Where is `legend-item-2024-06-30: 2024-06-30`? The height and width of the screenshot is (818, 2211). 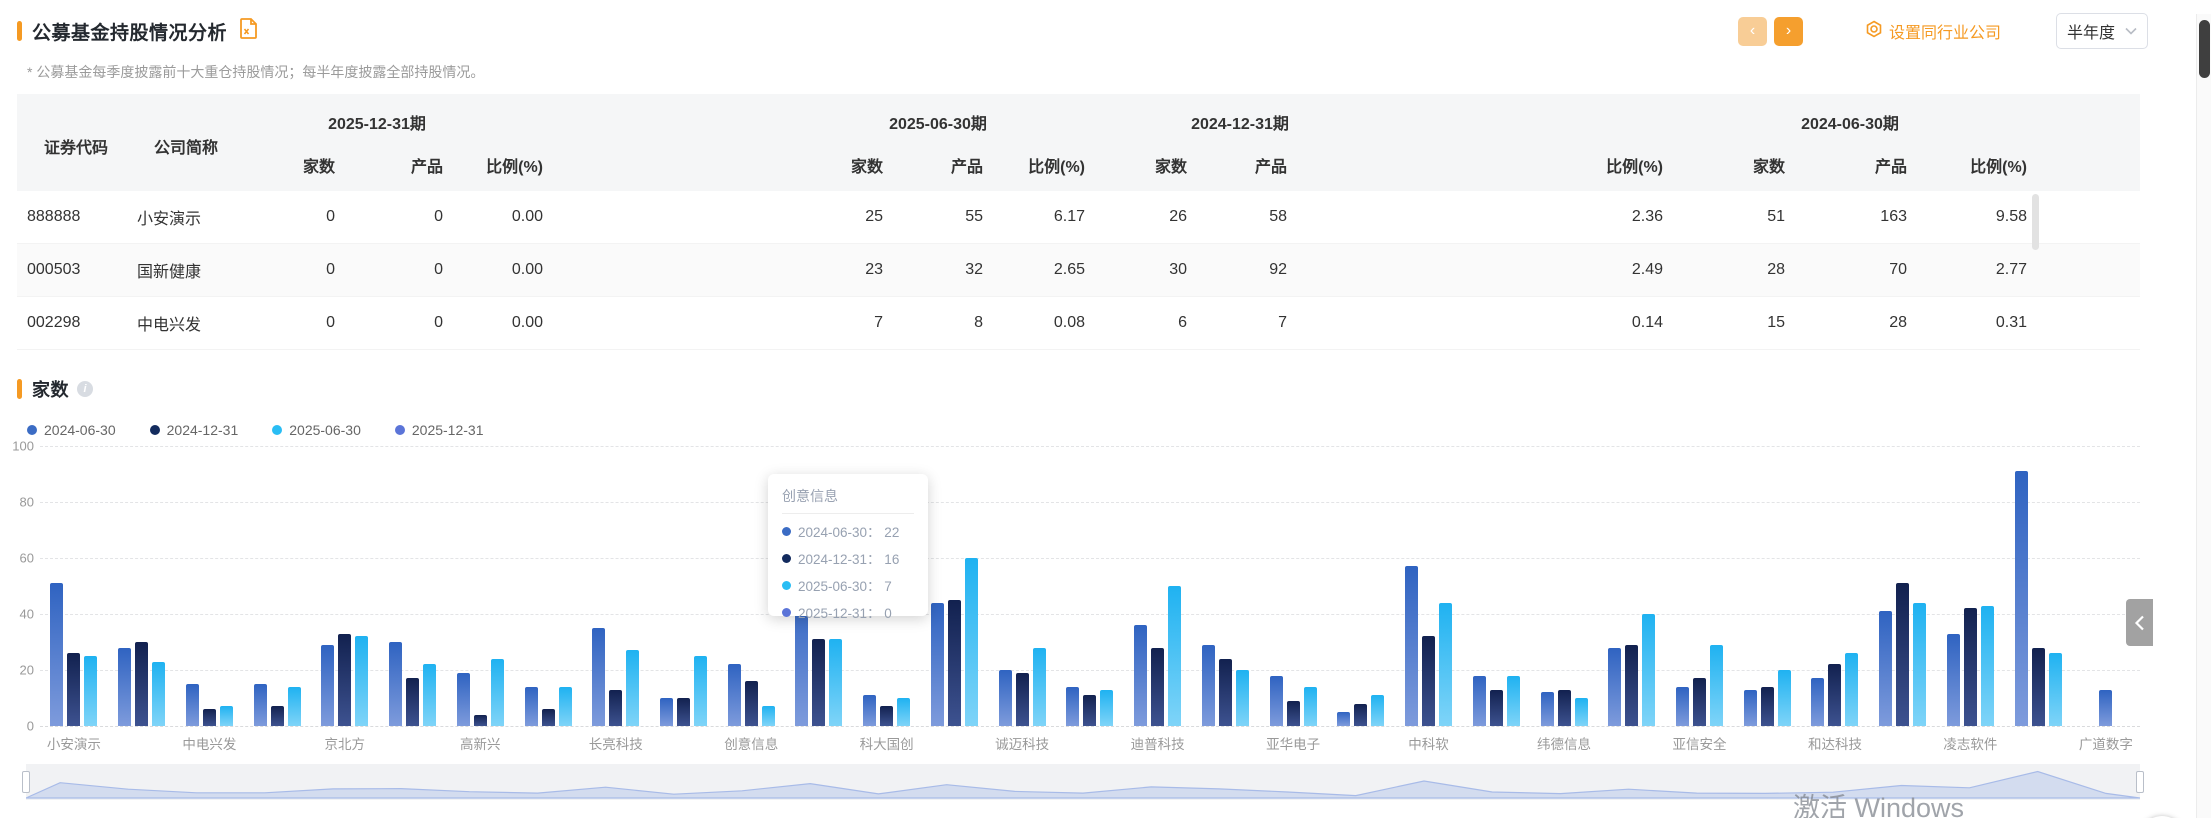 legend-item-2024-06-30: 2024-06-30 is located at coordinates (71, 430).